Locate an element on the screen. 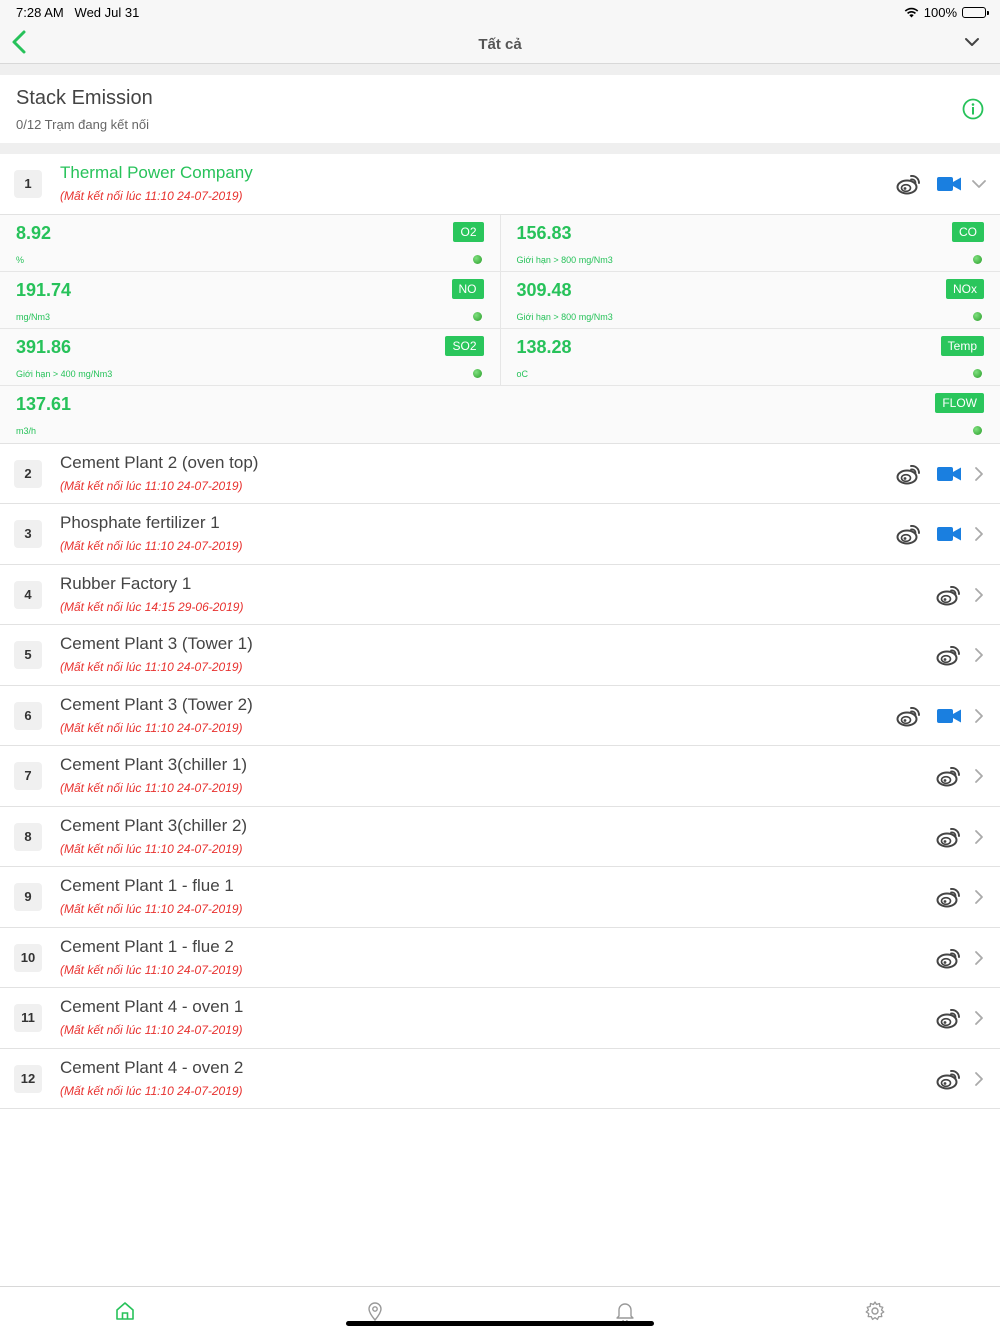 The image size is (1000, 1334). metric-unit: m3/h is located at coordinates (26, 430).